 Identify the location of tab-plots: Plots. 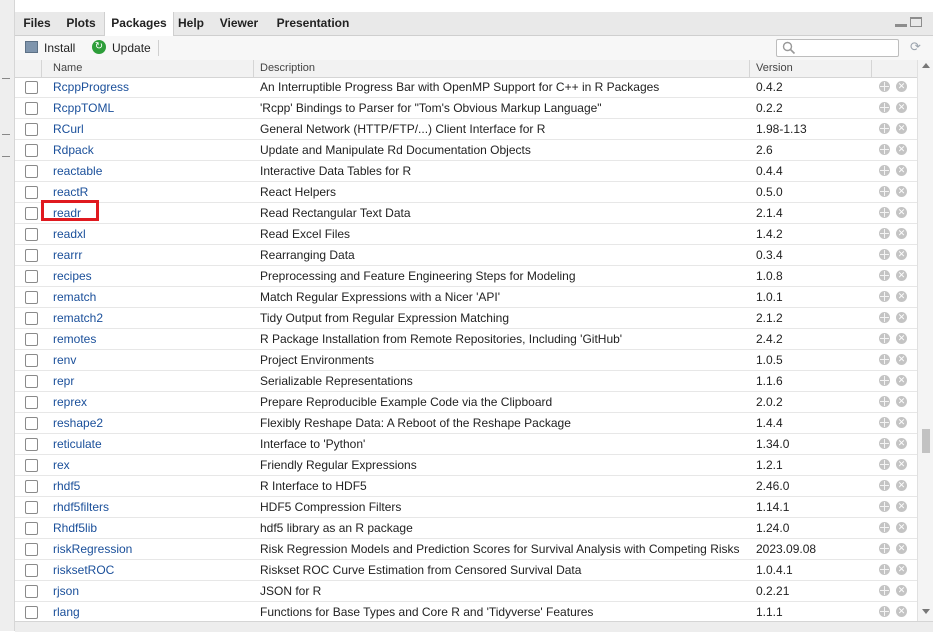
(81, 23).